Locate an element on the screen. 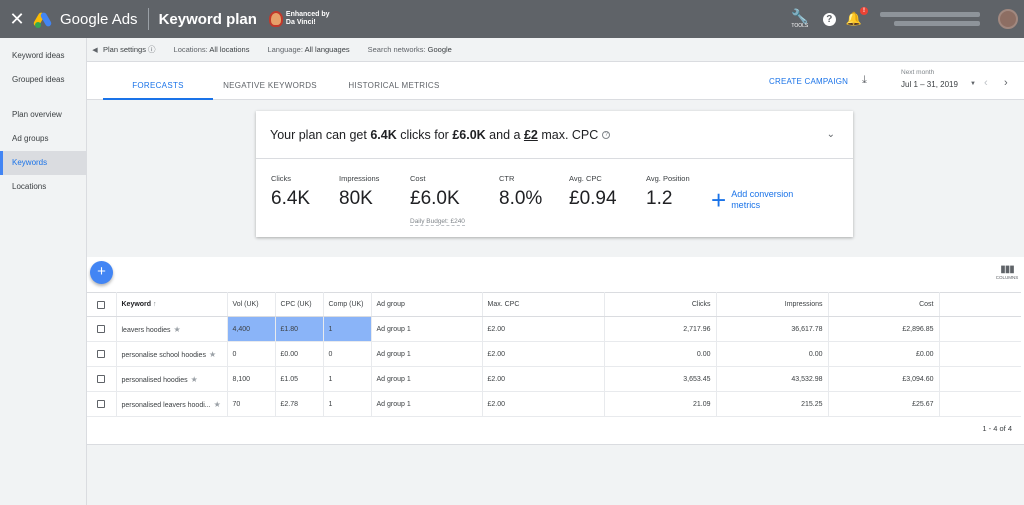 The image size is (1024, 505). vol-cell: 70 is located at coordinates (251, 404).